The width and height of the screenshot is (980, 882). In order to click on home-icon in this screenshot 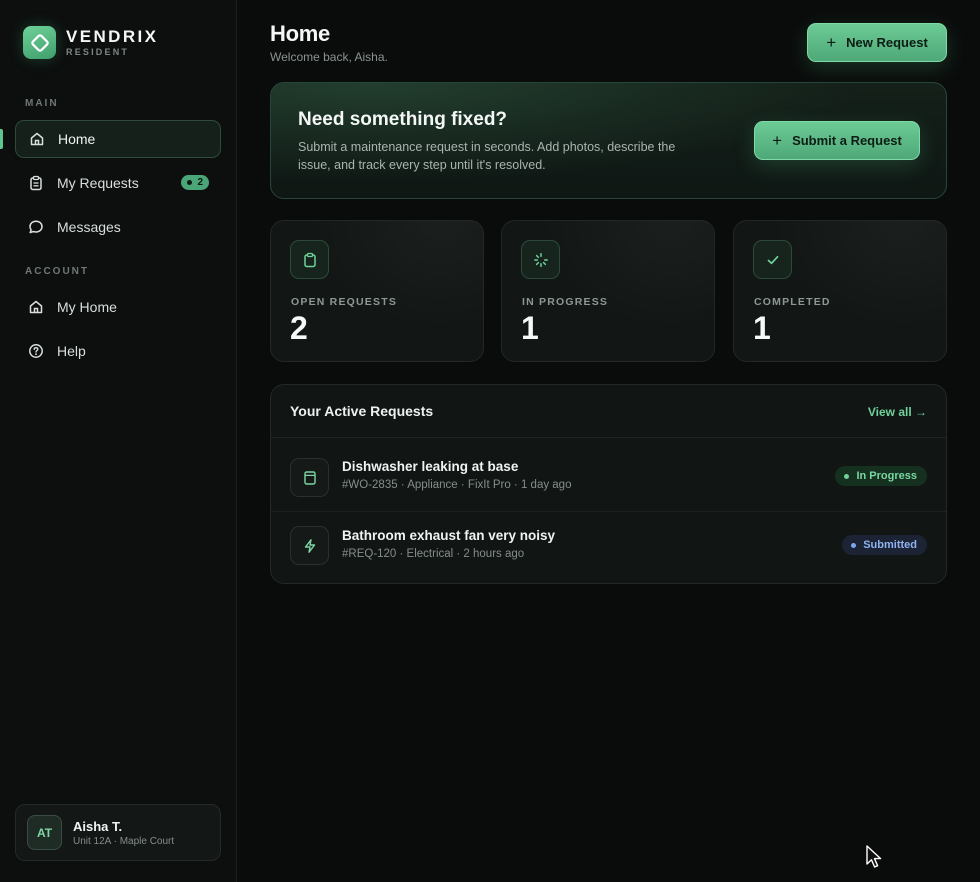, I will do `click(37, 139)`.